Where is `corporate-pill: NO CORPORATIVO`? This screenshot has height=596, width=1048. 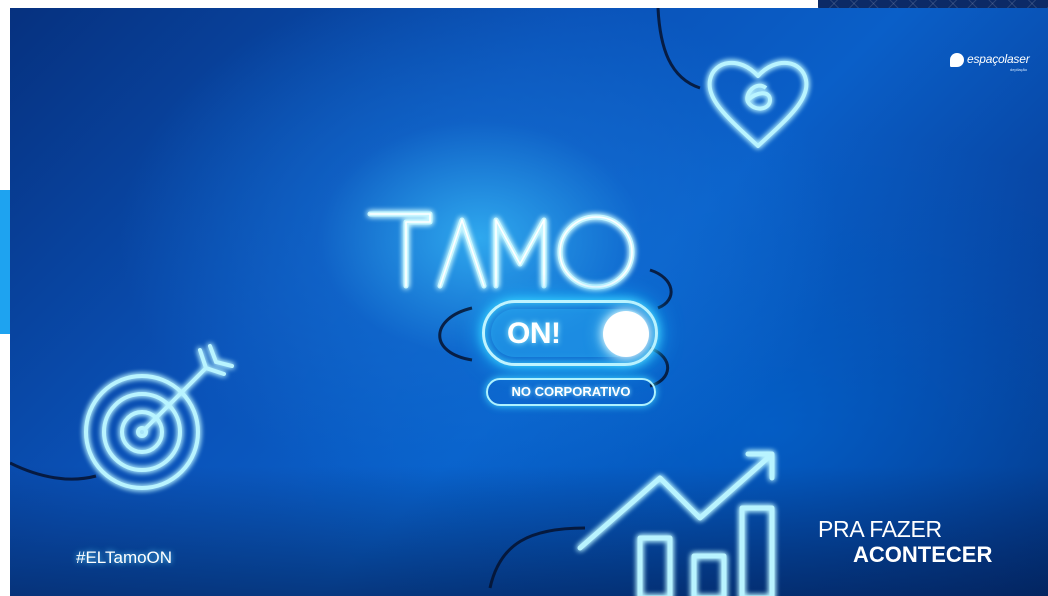
corporate-pill: NO CORPORATIVO is located at coordinates (571, 392).